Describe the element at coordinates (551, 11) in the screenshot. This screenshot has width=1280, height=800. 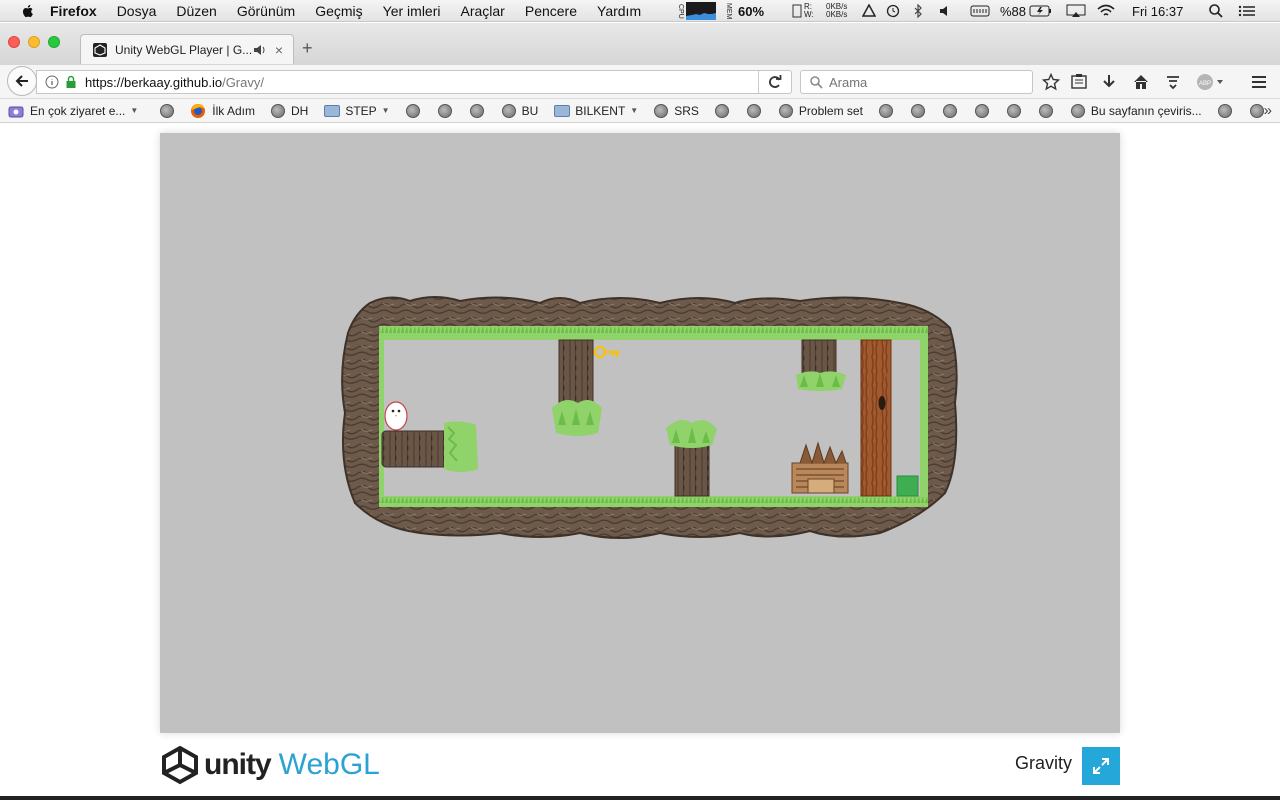
I see `menu-pencere: Pencere` at that location.